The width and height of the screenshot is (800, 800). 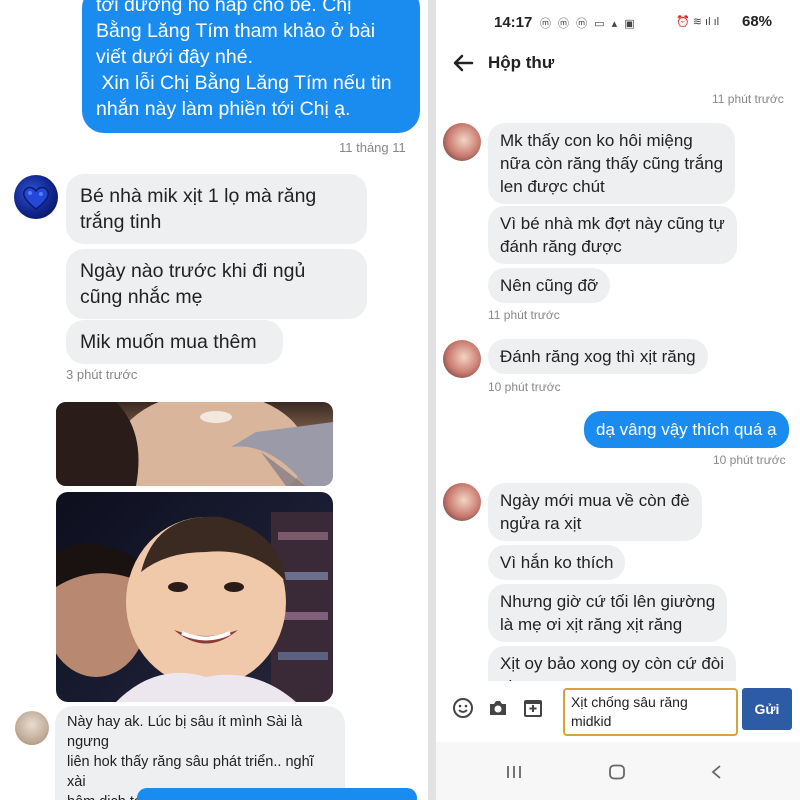 I want to click on back-nav-icon, so click(x=717, y=772).